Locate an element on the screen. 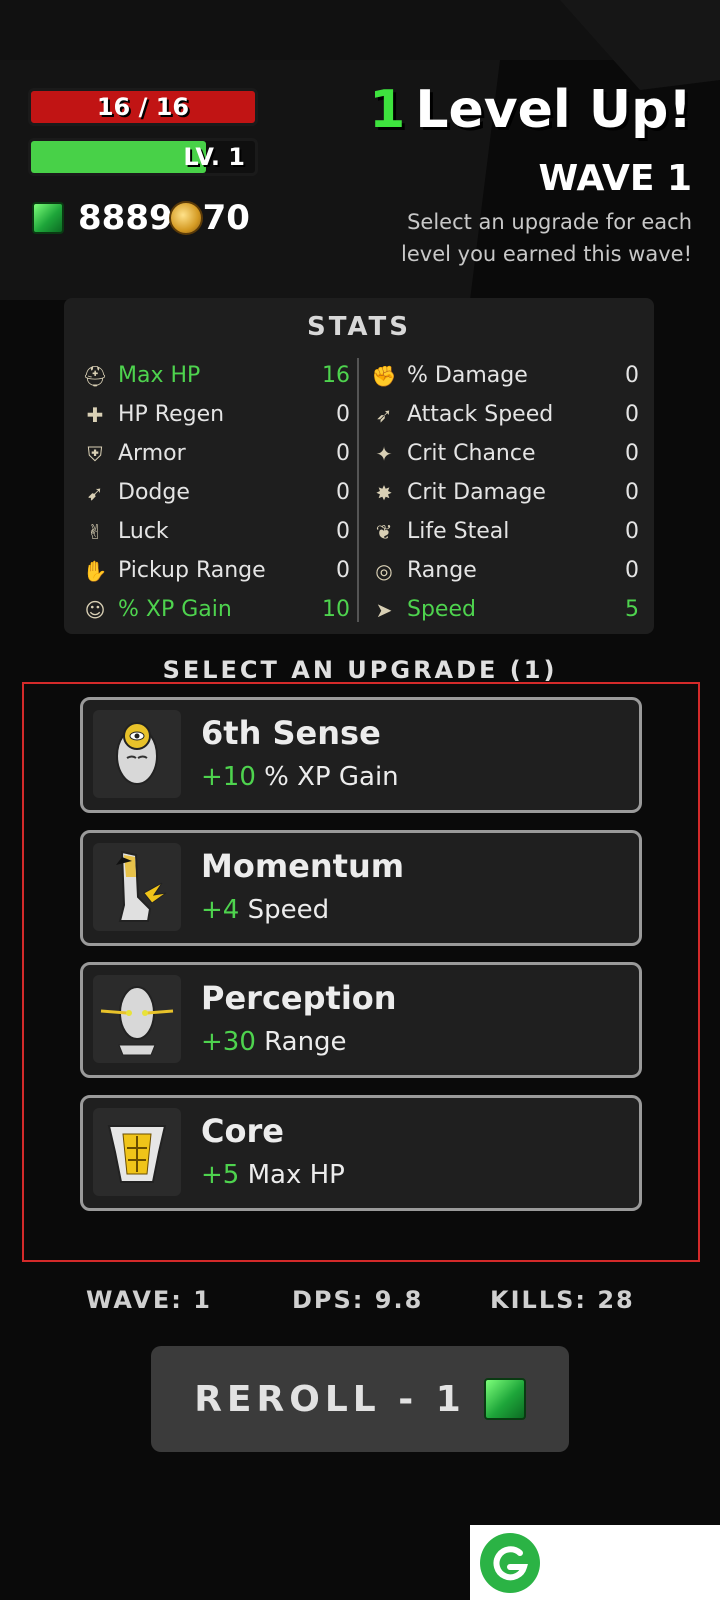 The height and width of the screenshot is (1600, 720). stat-value: 16 is located at coordinates (336, 375).